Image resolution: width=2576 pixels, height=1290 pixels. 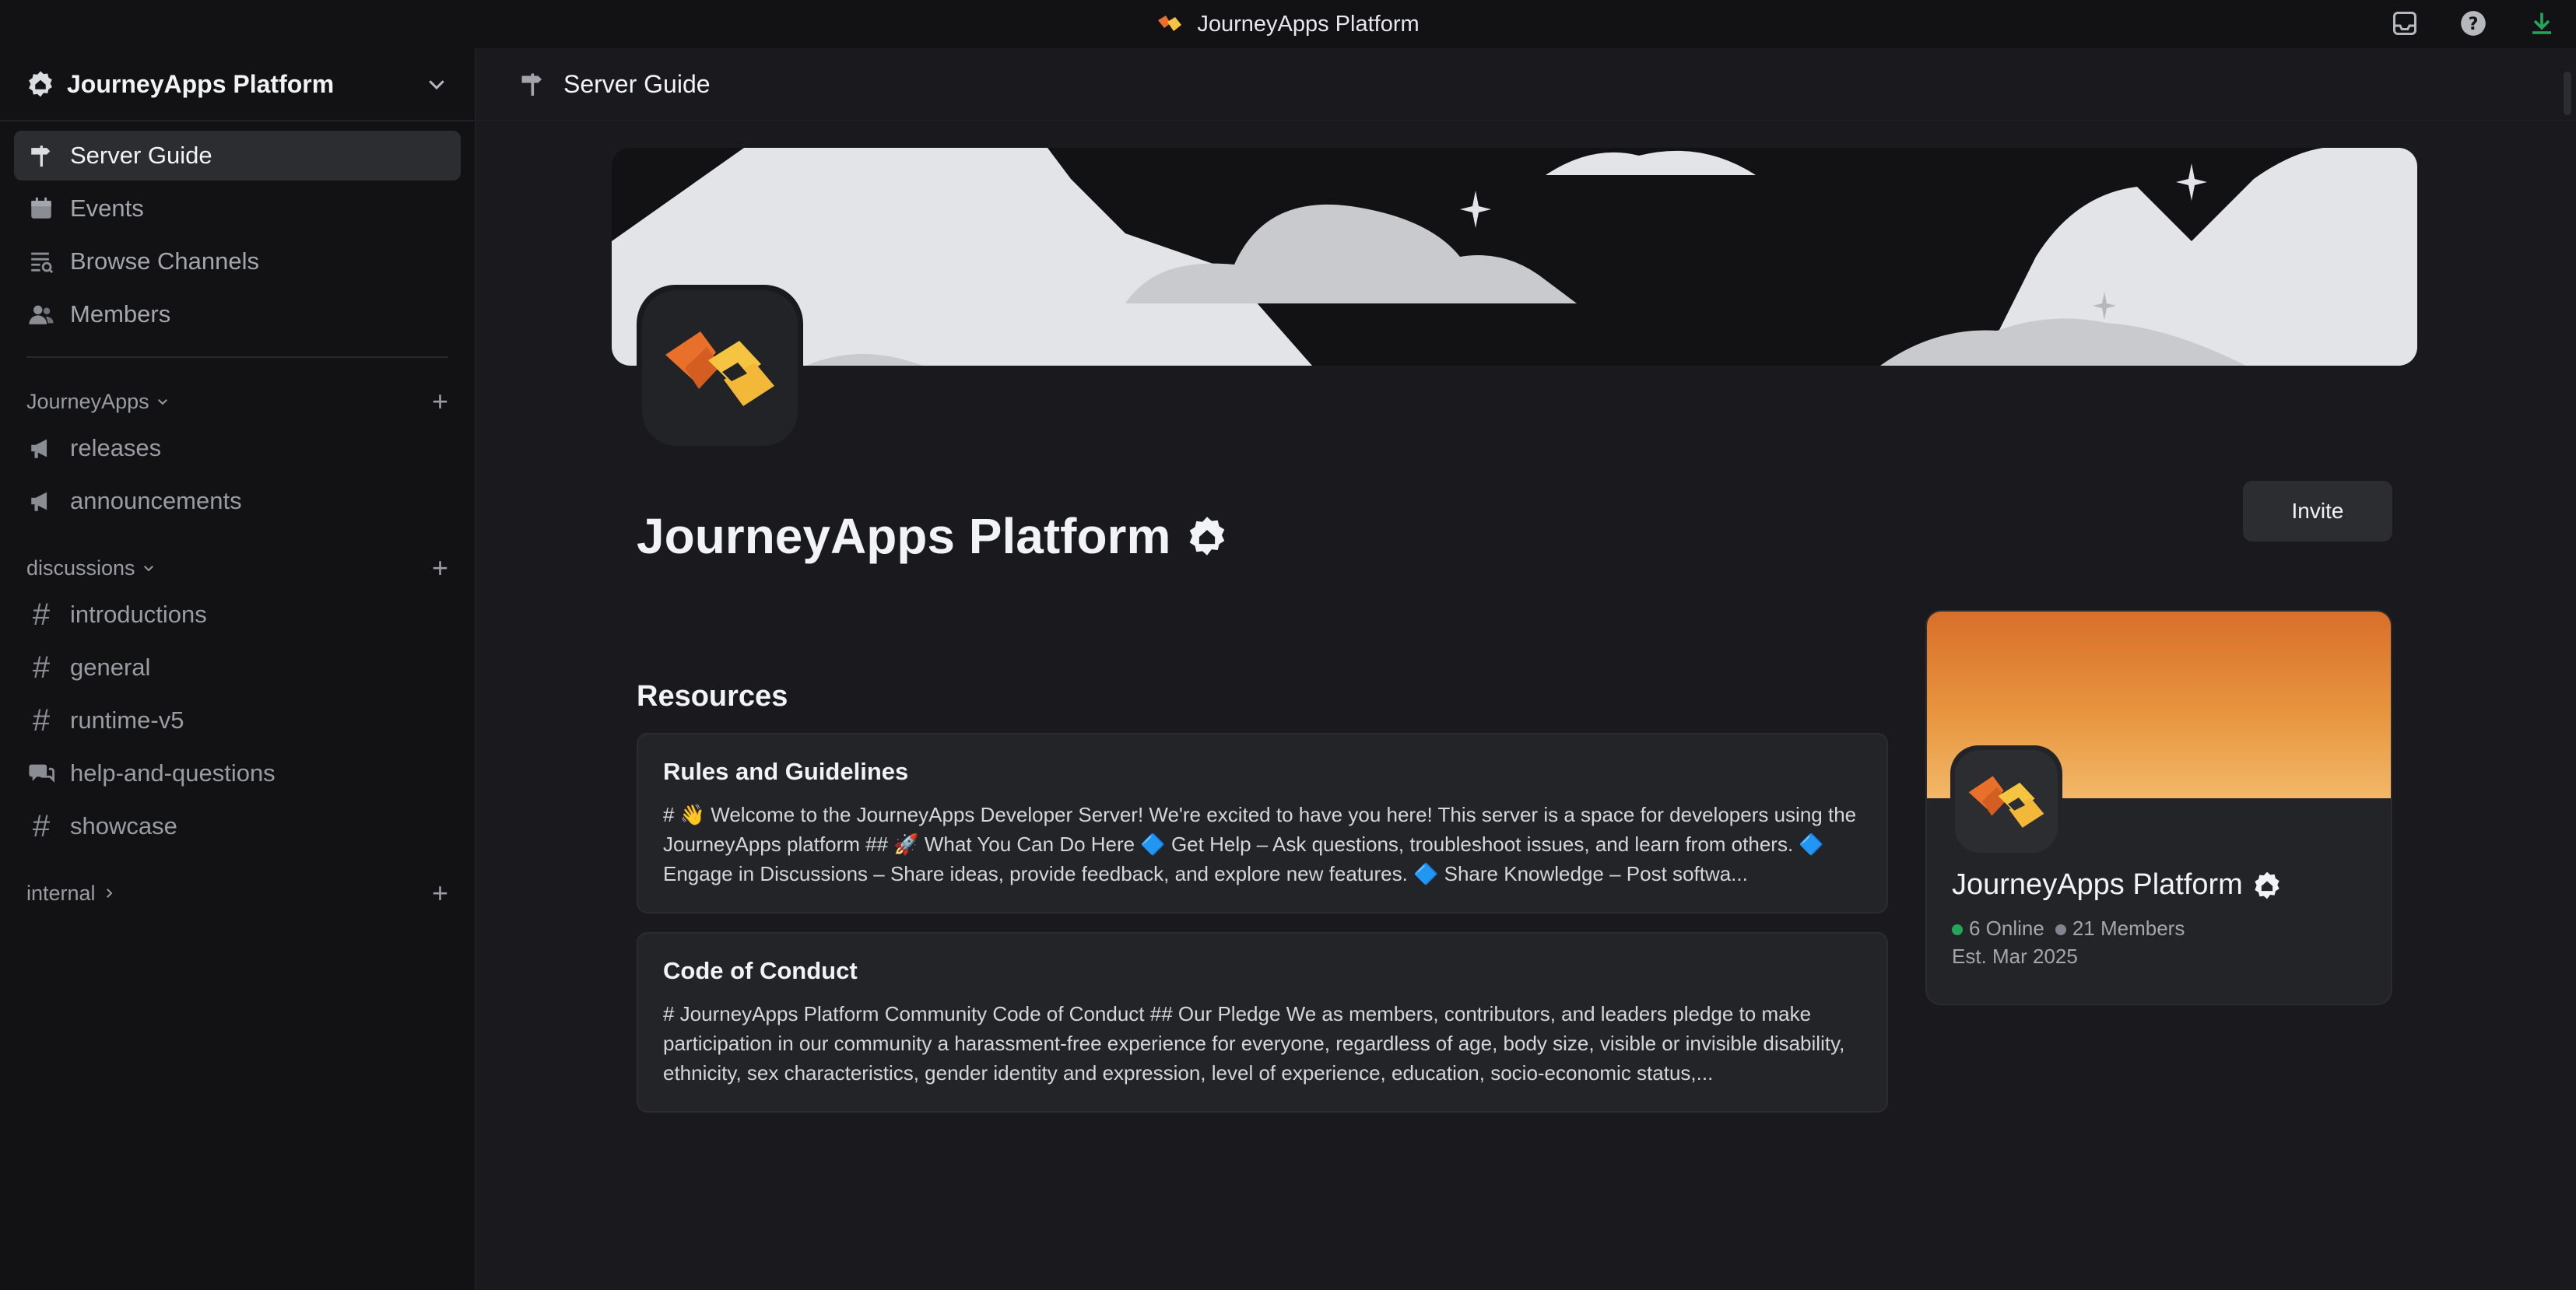 I want to click on channel-name: general, so click(x=111, y=667).